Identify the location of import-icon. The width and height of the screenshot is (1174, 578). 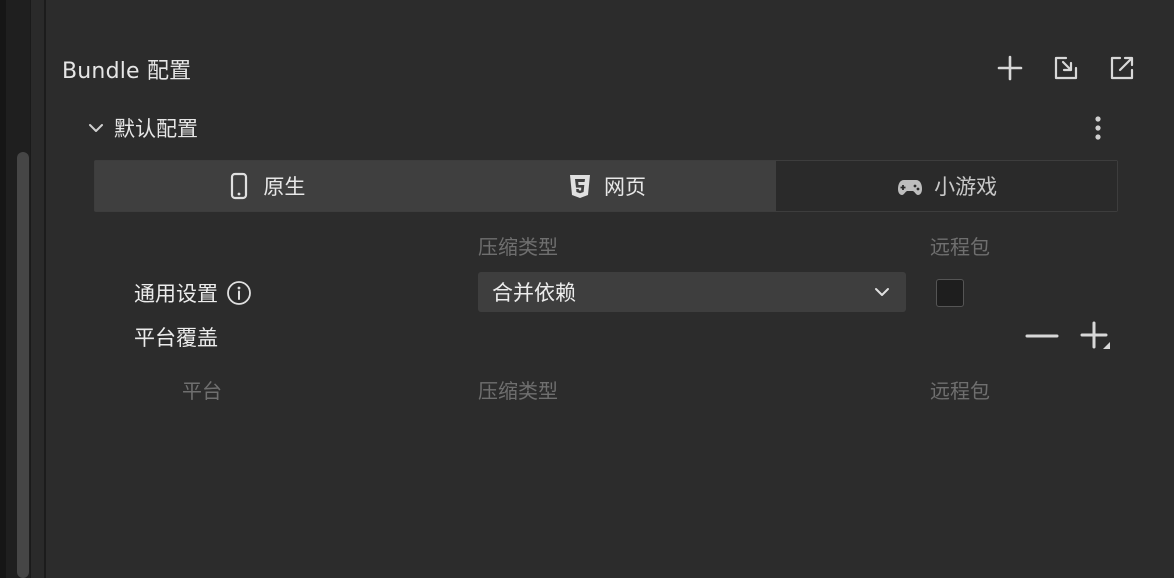
(1066, 68).